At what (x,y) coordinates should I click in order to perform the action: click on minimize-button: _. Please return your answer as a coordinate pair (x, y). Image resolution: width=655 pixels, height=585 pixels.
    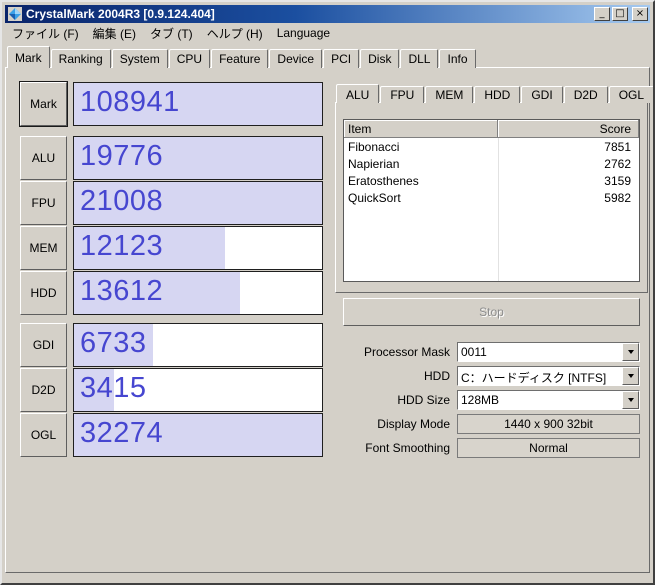
    Looking at the image, I should click on (602, 14).